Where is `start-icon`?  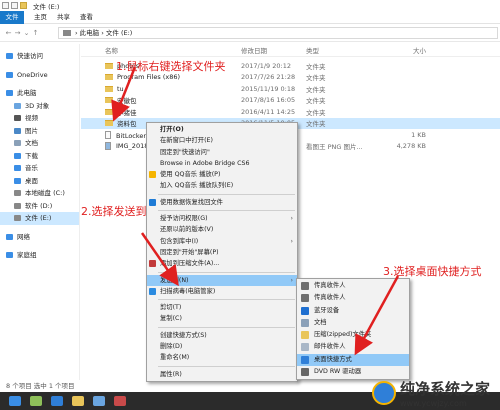
start-icon is located at coordinates (15, 401).